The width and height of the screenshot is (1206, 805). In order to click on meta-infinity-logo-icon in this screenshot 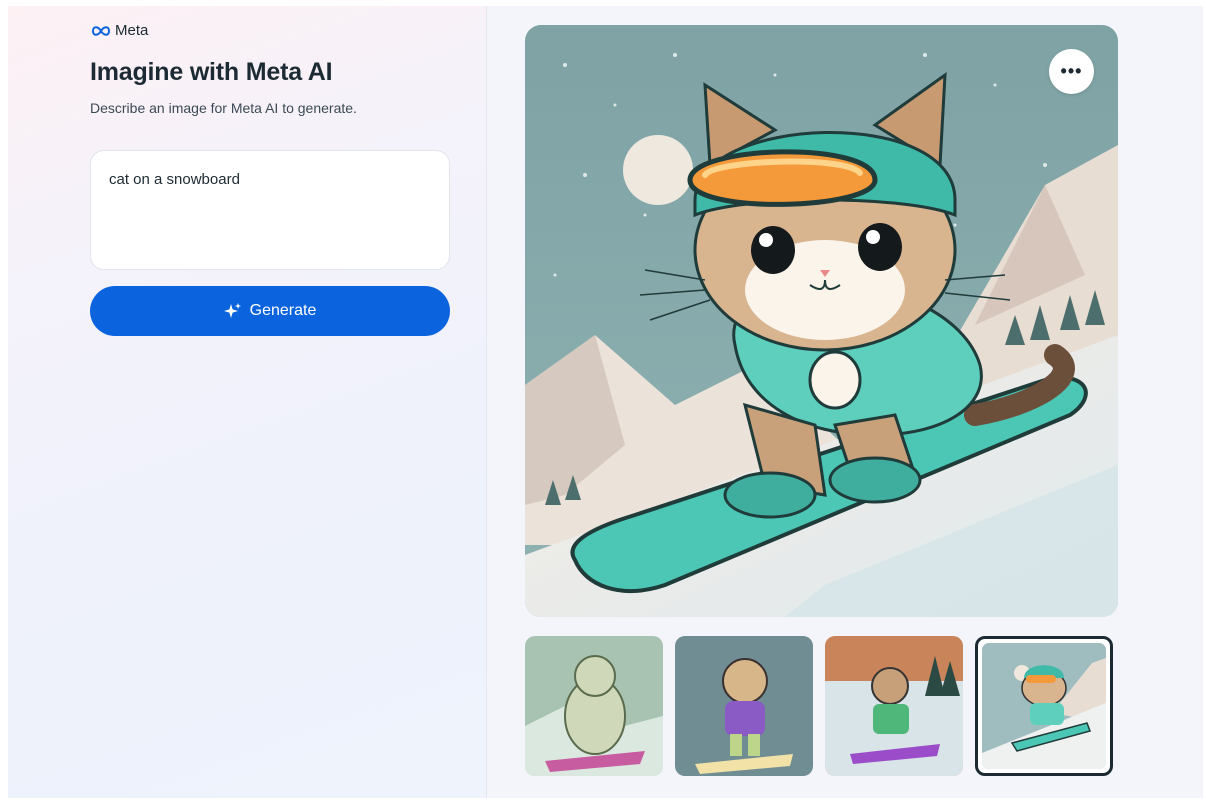, I will do `click(101, 30)`.